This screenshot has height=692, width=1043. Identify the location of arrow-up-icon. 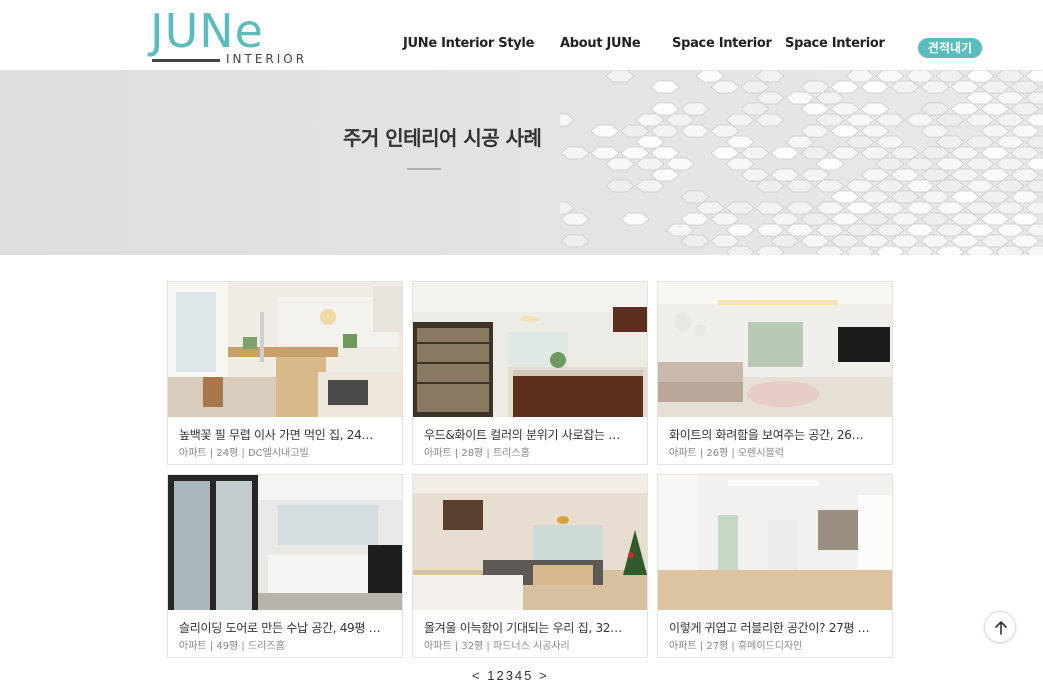
(1001, 628).